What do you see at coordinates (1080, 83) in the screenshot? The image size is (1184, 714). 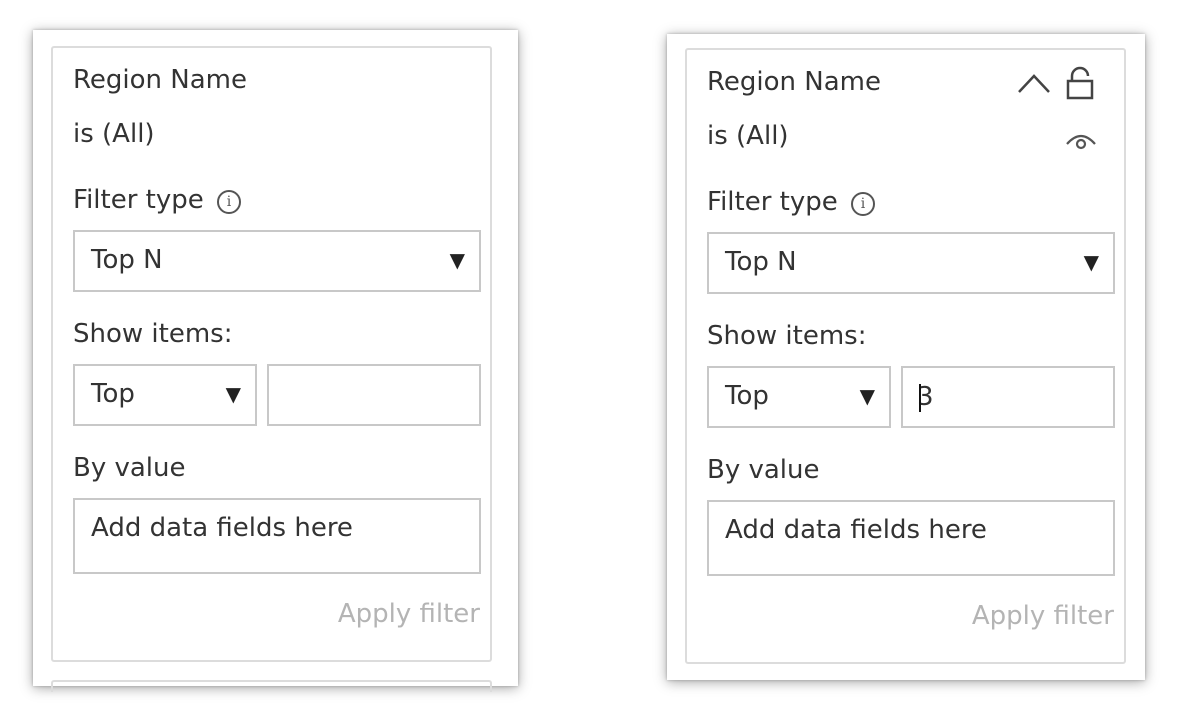 I see `lock-icon` at bounding box center [1080, 83].